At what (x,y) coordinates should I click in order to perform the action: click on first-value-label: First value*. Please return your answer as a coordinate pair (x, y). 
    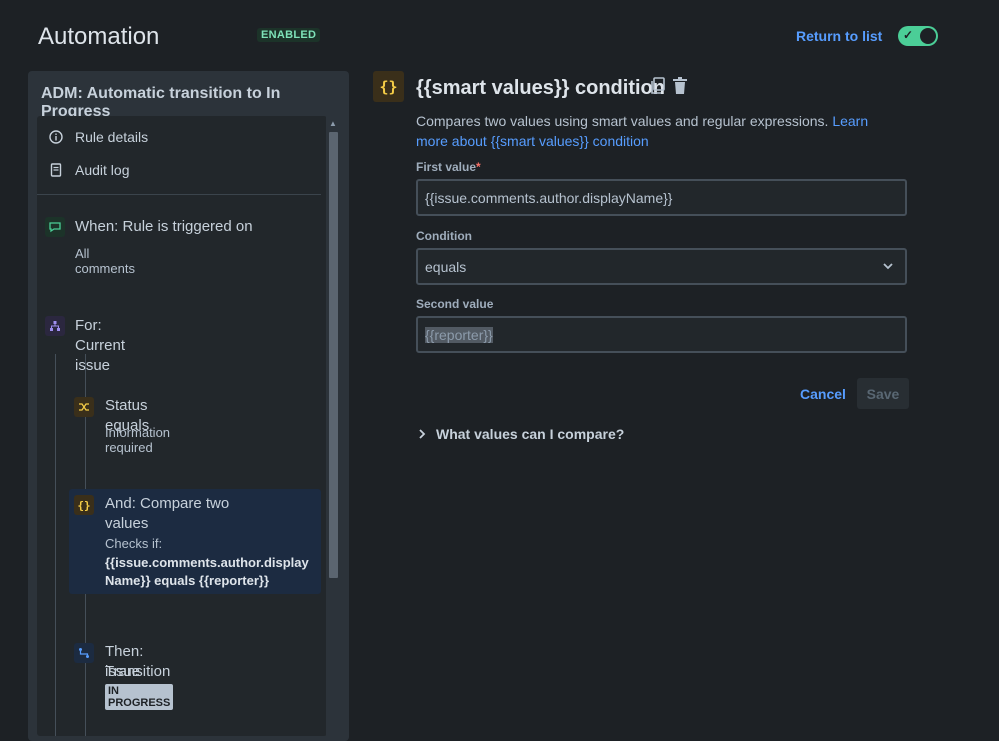
    Looking at the image, I should click on (448, 167).